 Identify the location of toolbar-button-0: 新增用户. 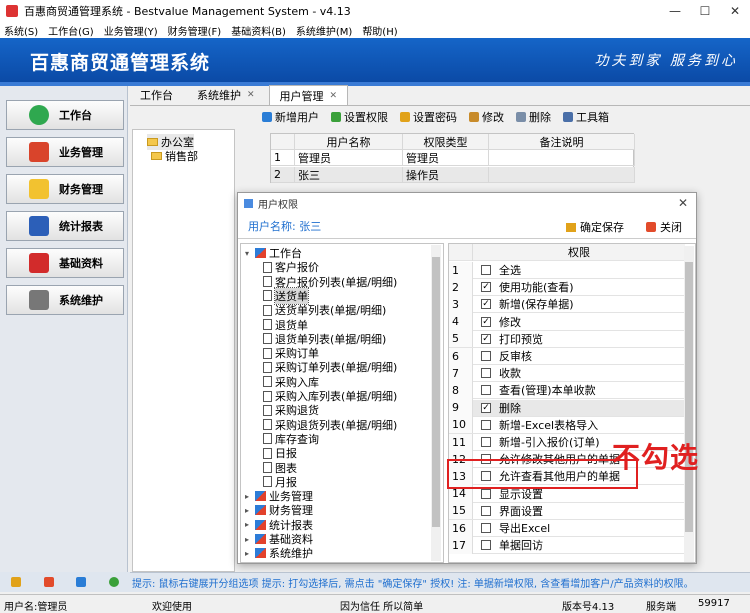
(290, 117).